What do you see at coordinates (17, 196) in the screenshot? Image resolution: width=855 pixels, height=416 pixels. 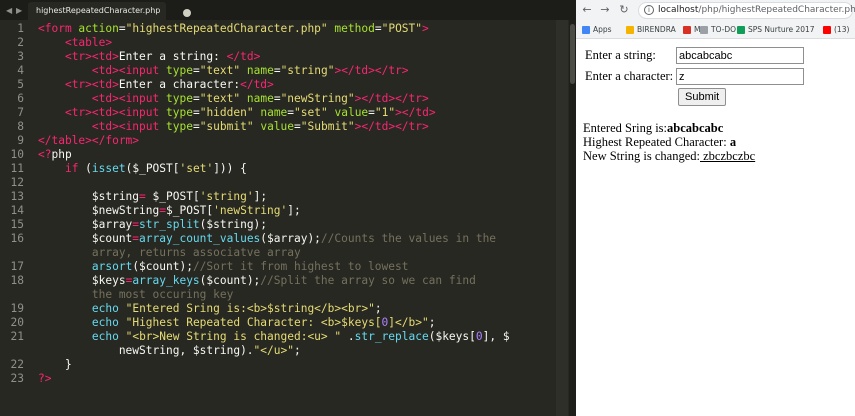 I see `line-number: 13` at bounding box center [17, 196].